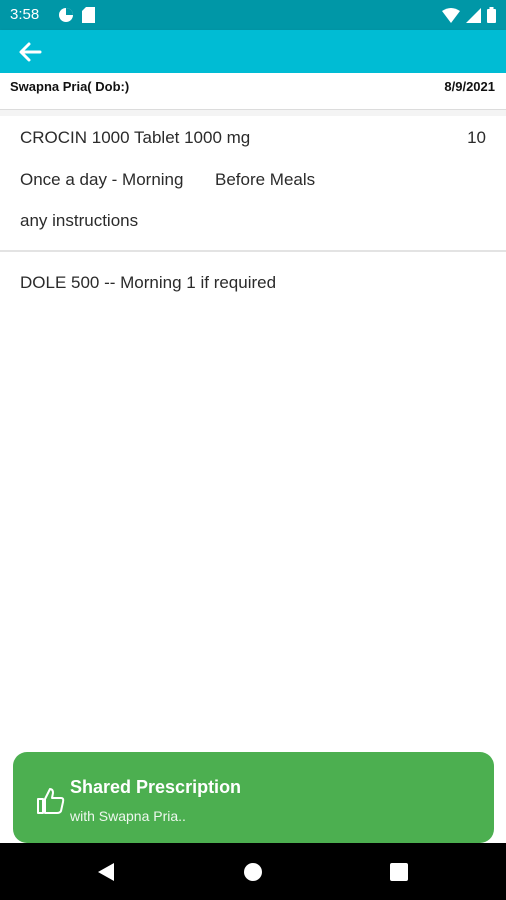 The height and width of the screenshot is (900, 506). Describe the element at coordinates (128, 816) in the screenshot. I see `toast-subtitle: with Swapna Pria..` at that location.